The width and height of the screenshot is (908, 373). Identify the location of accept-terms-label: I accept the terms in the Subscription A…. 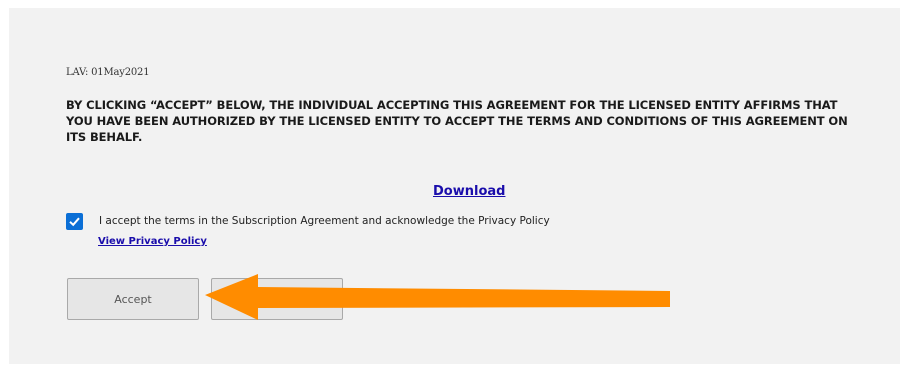
(324, 221).